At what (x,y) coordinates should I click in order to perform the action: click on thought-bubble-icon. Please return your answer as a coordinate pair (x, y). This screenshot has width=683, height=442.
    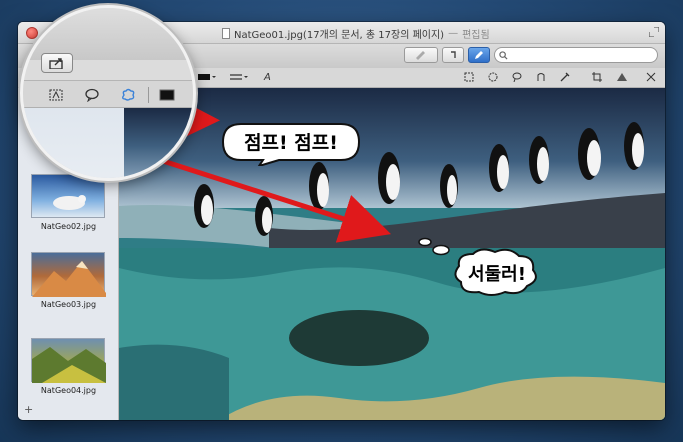
    Looking at the image, I should click on (128, 95).